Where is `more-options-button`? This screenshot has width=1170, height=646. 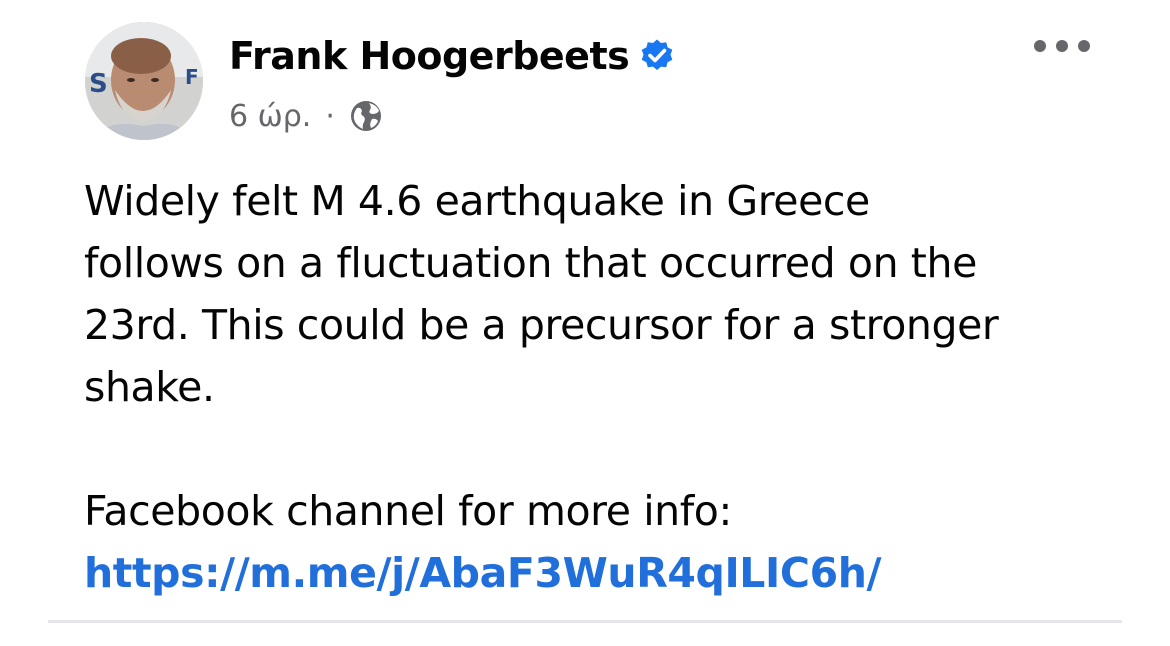
more-options-button is located at coordinates (1062, 46).